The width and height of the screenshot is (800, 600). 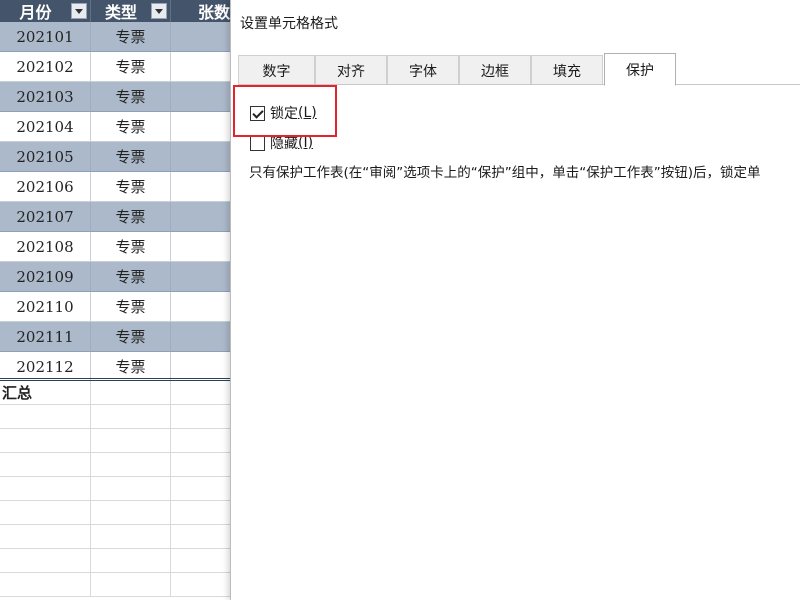 What do you see at coordinates (45, 247) in the screenshot?
I see `cell-month: 202108` at bounding box center [45, 247].